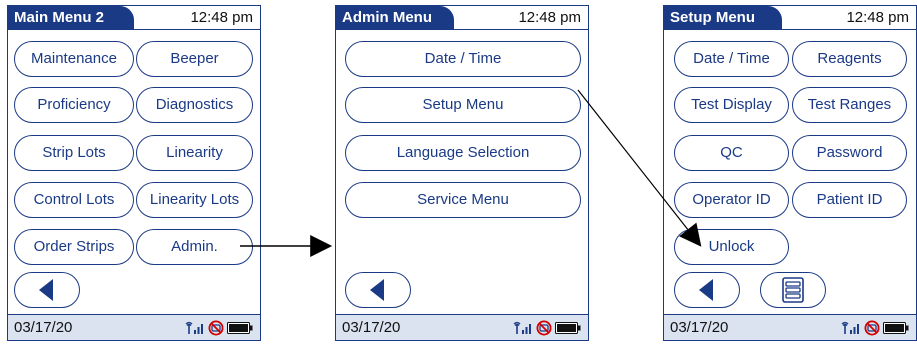 The image size is (917, 345). I want to click on order-strips-button: Order Strips, so click(74, 247).